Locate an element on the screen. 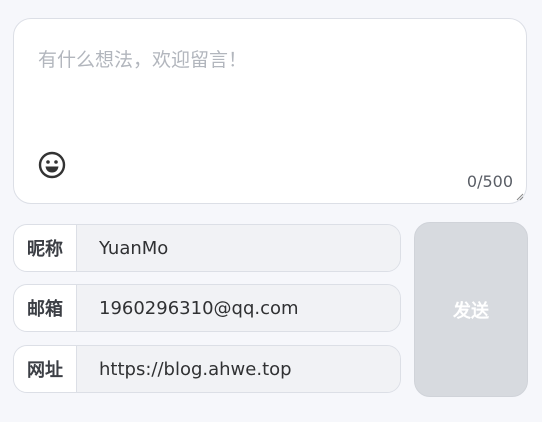 The width and height of the screenshot is (542, 422). smiley-face-icon is located at coordinates (52, 165).